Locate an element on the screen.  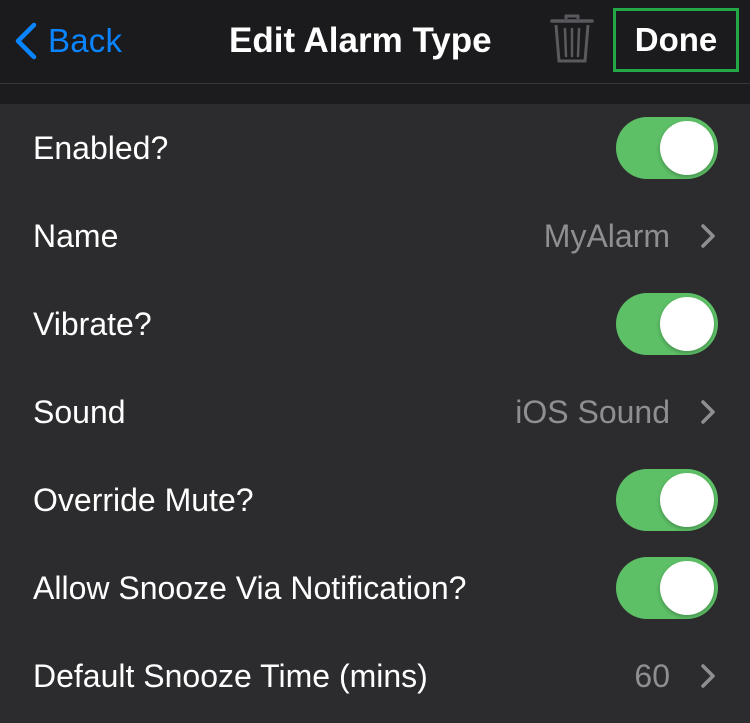
enabled-toggle is located at coordinates (667, 148).